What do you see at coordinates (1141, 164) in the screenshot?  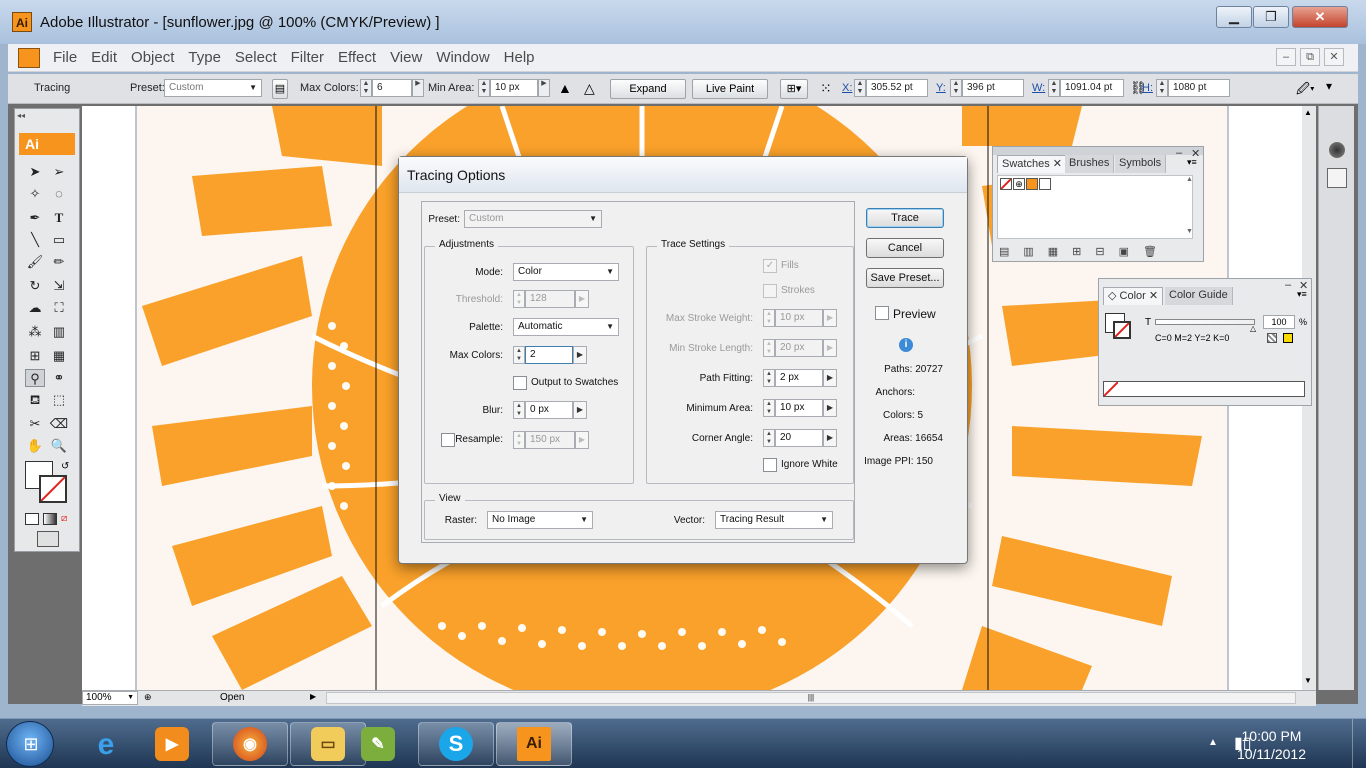 I see `symbols-tab: Symbols` at bounding box center [1141, 164].